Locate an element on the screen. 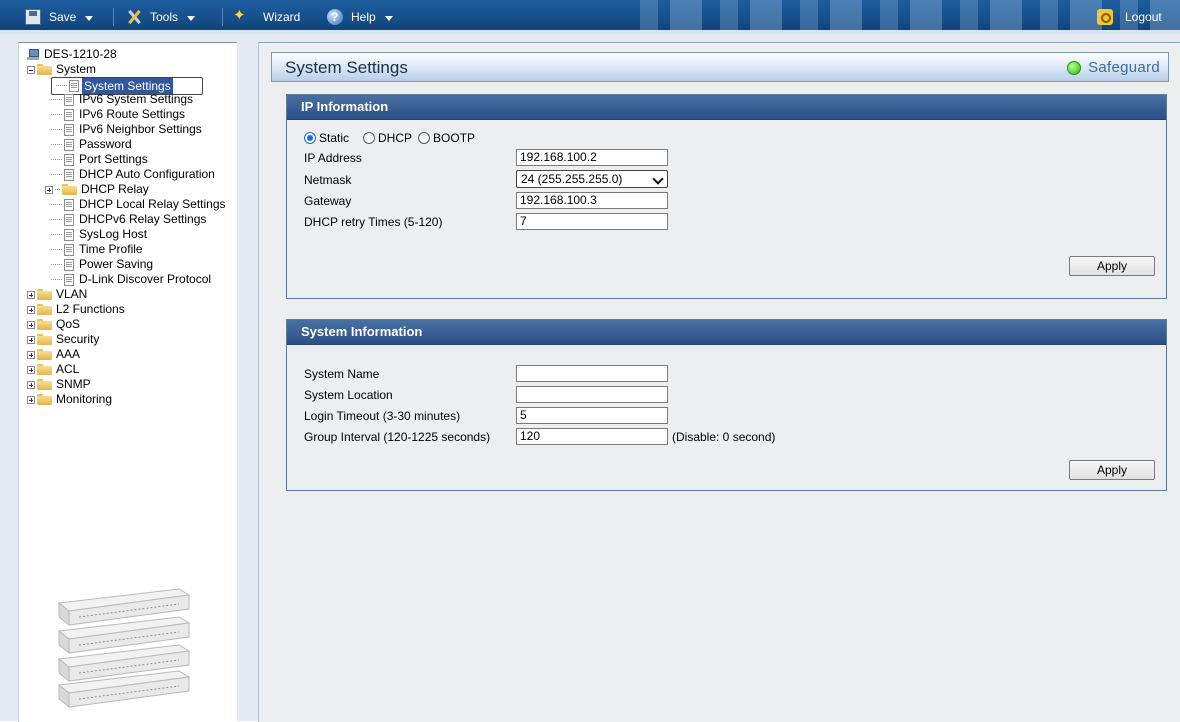 Image resolution: width=1180 pixels, height=722 pixels. system-location-input is located at coordinates (592, 394).